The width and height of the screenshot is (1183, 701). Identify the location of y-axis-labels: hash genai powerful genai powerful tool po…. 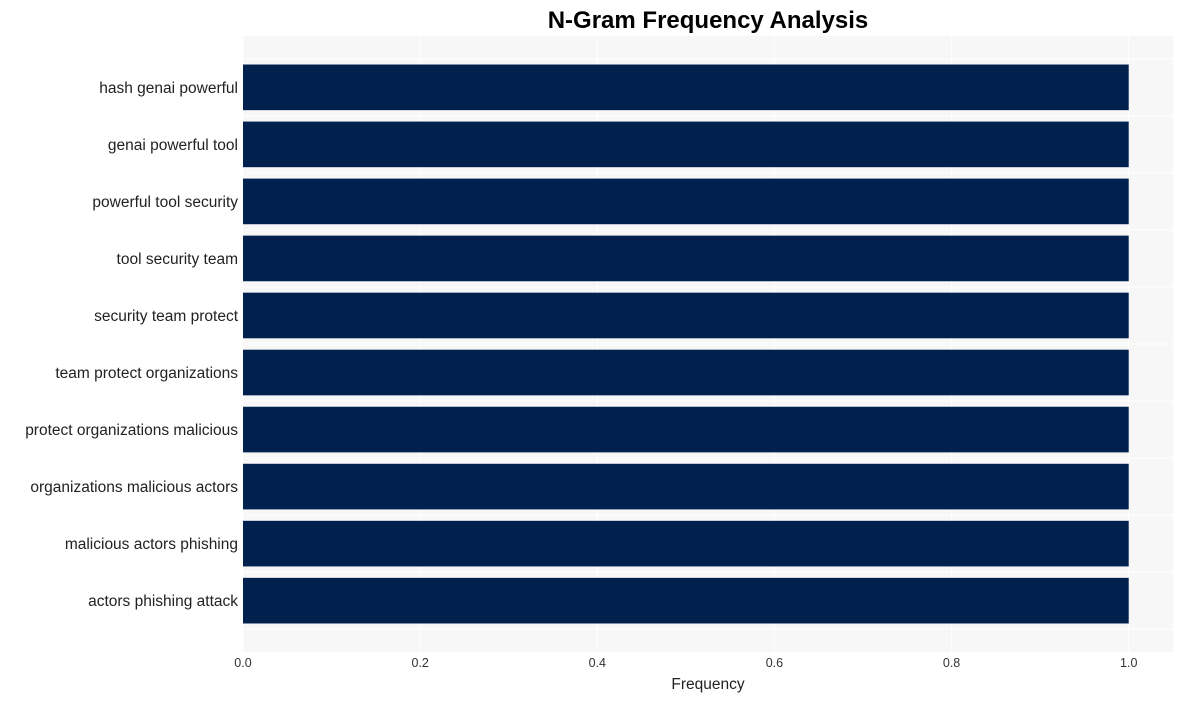
(132, 345).